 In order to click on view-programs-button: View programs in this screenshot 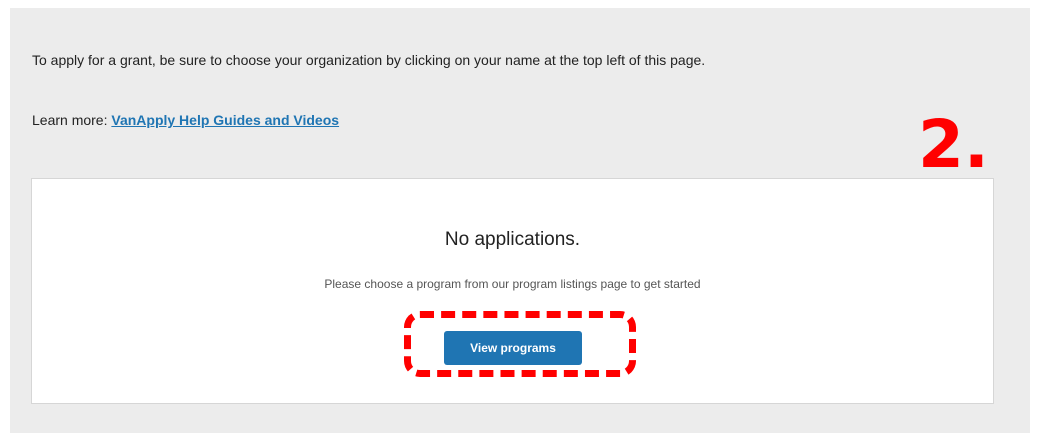, I will do `click(513, 348)`.